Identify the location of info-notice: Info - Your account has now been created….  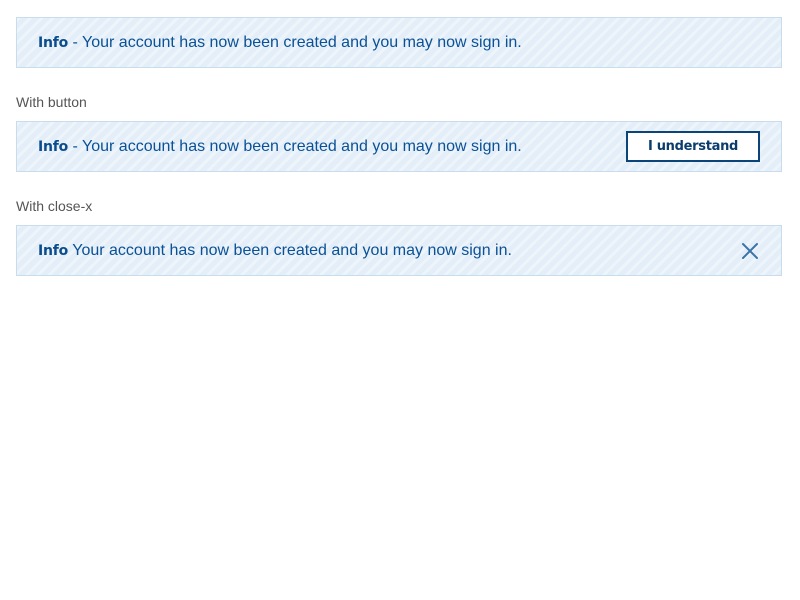
(399, 42).